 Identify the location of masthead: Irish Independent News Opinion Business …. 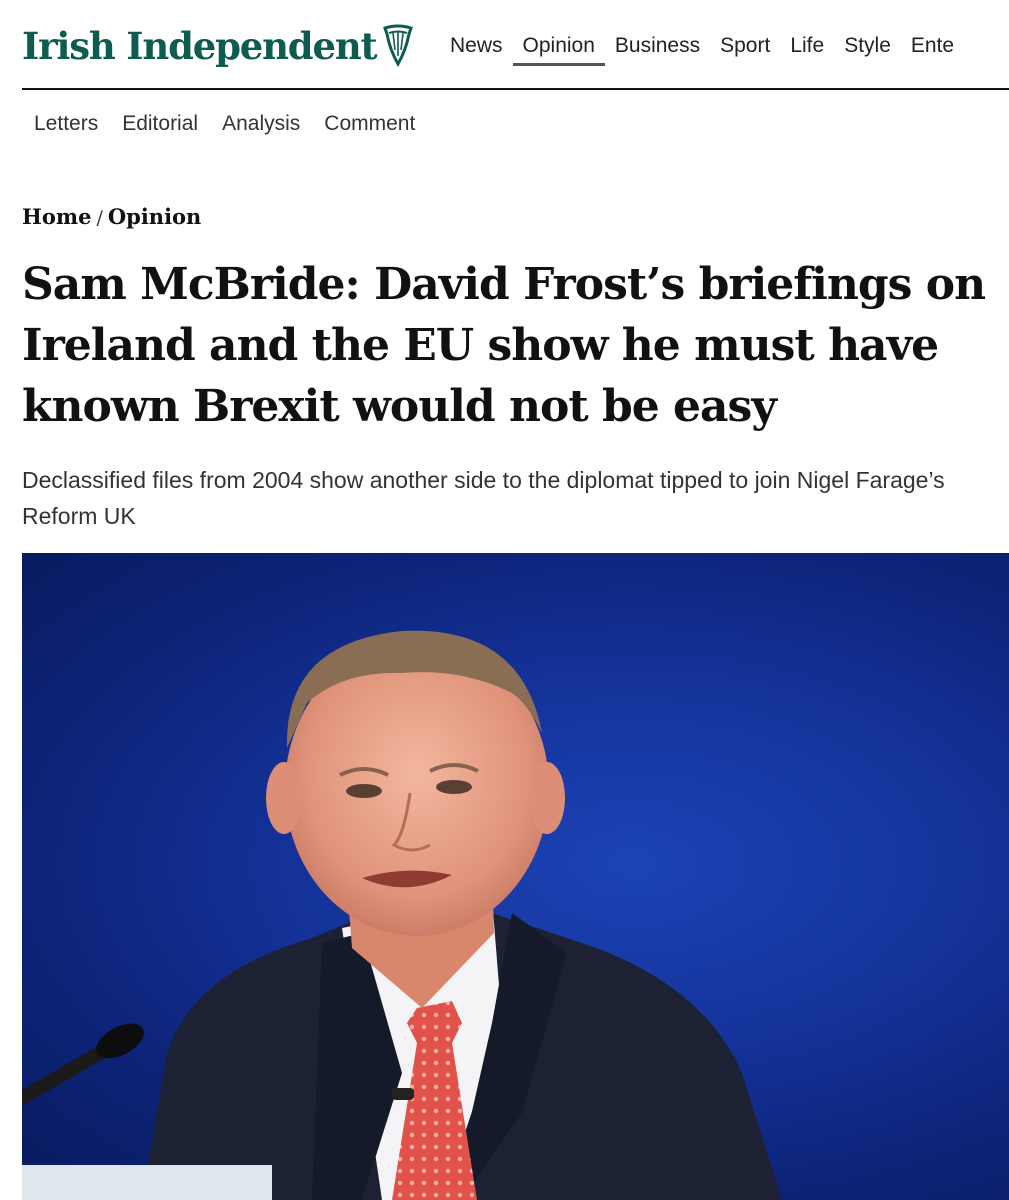
(504, 45).